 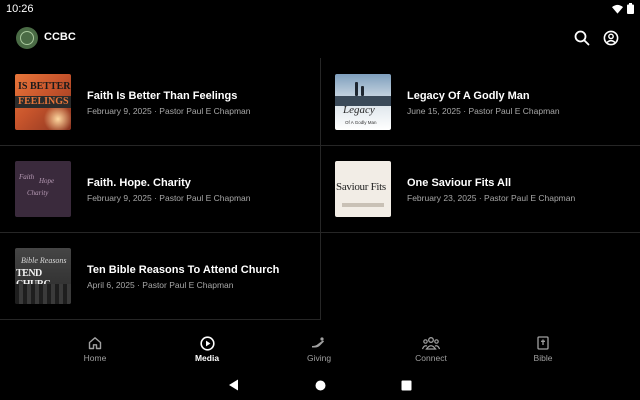 What do you see at coordinates (43, 102) in the screenshot?
I see `sermon-thumbnail: IS BETTER FEELINGS` at bounding box center [43, 102].